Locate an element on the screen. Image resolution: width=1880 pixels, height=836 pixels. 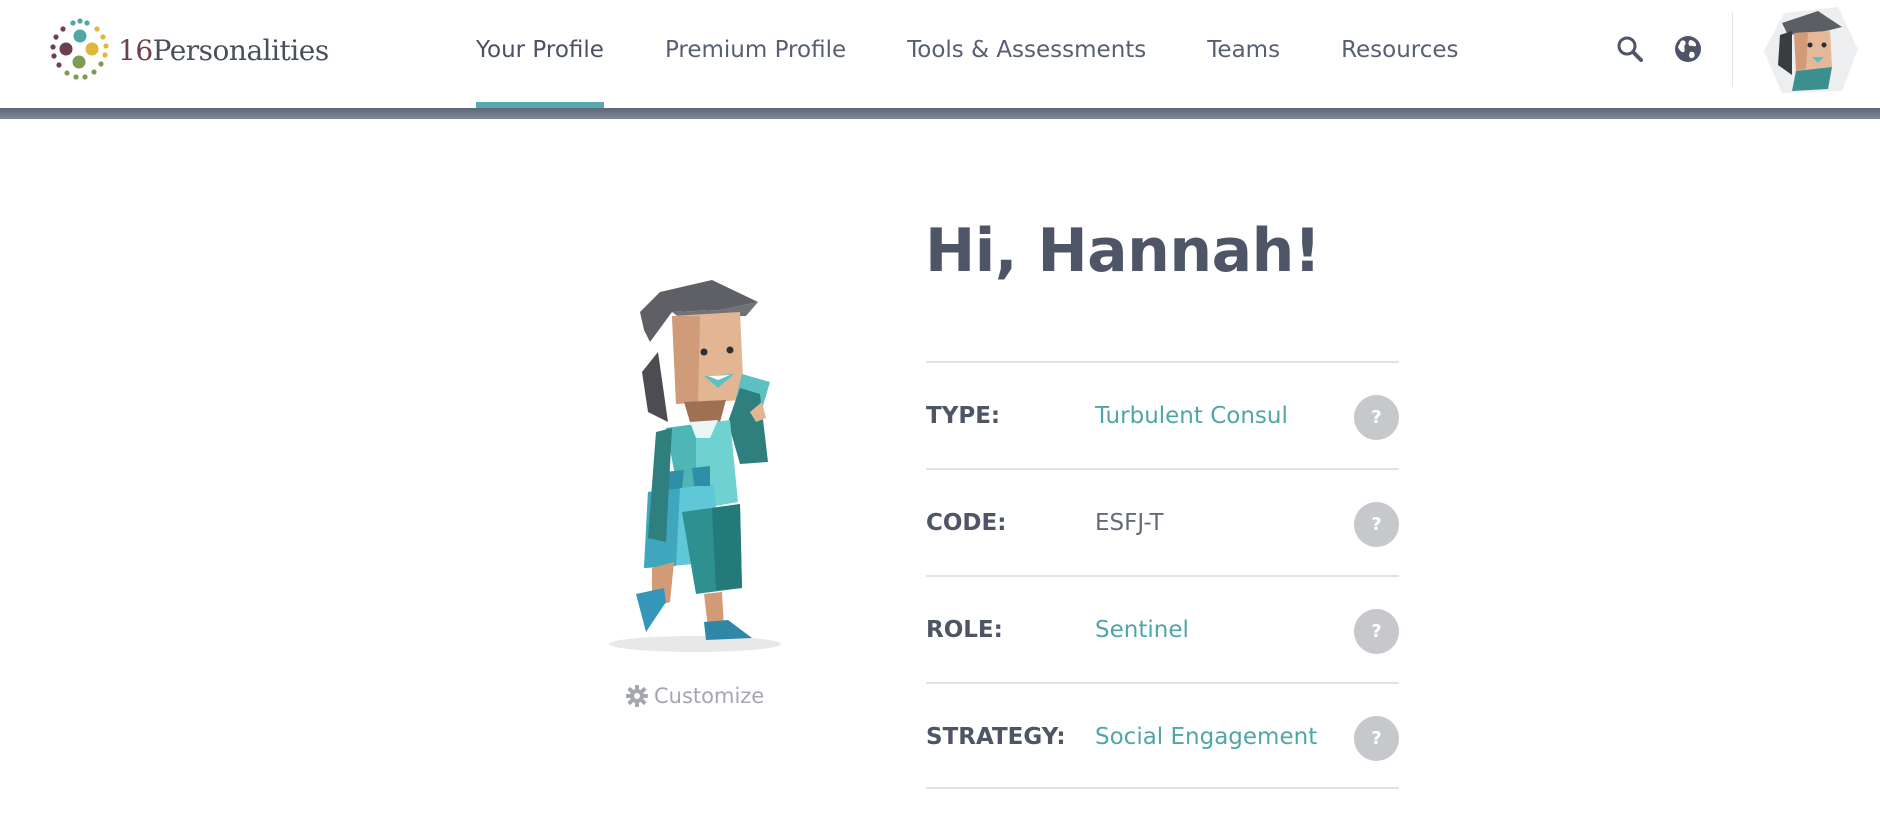
nav-resources: Resources is located at coordinates (1399, 55).